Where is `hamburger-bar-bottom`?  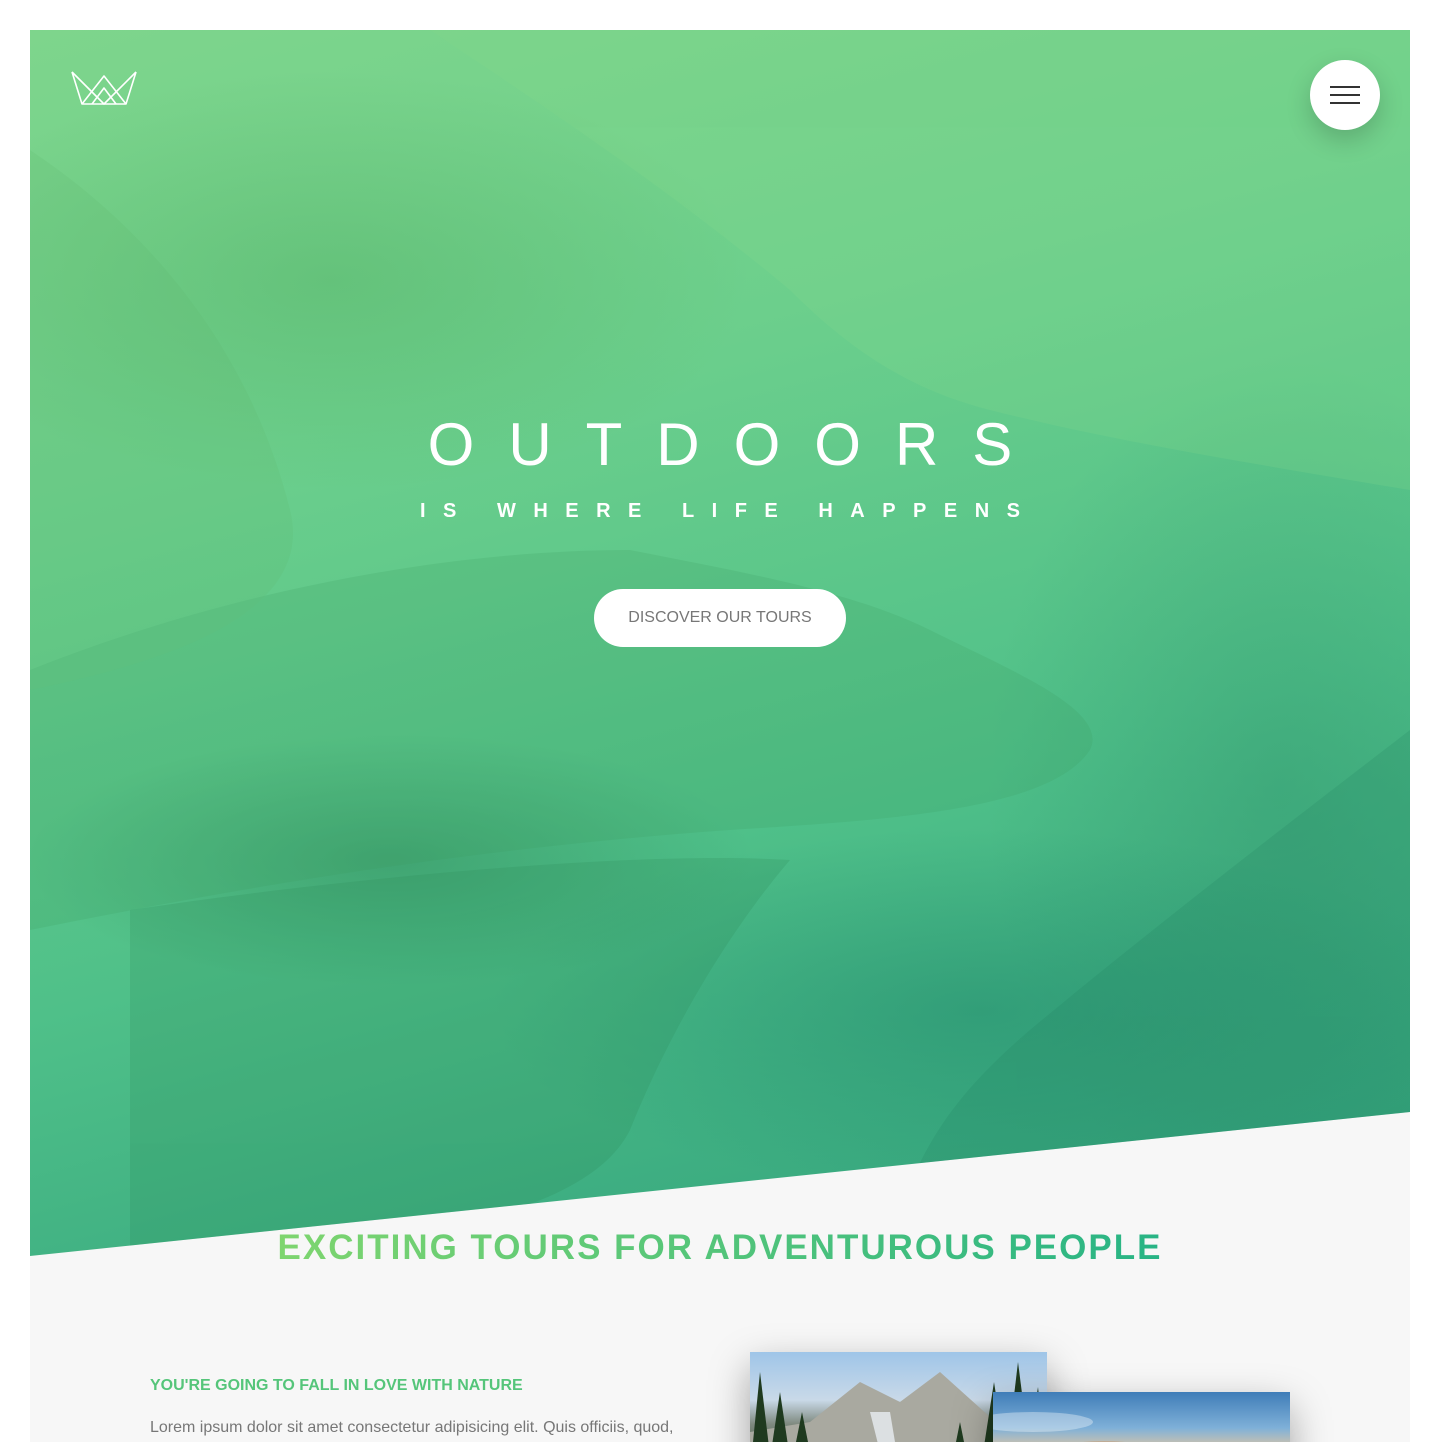
hamburger-bar-bottom is located at coordinates (1345, 103).